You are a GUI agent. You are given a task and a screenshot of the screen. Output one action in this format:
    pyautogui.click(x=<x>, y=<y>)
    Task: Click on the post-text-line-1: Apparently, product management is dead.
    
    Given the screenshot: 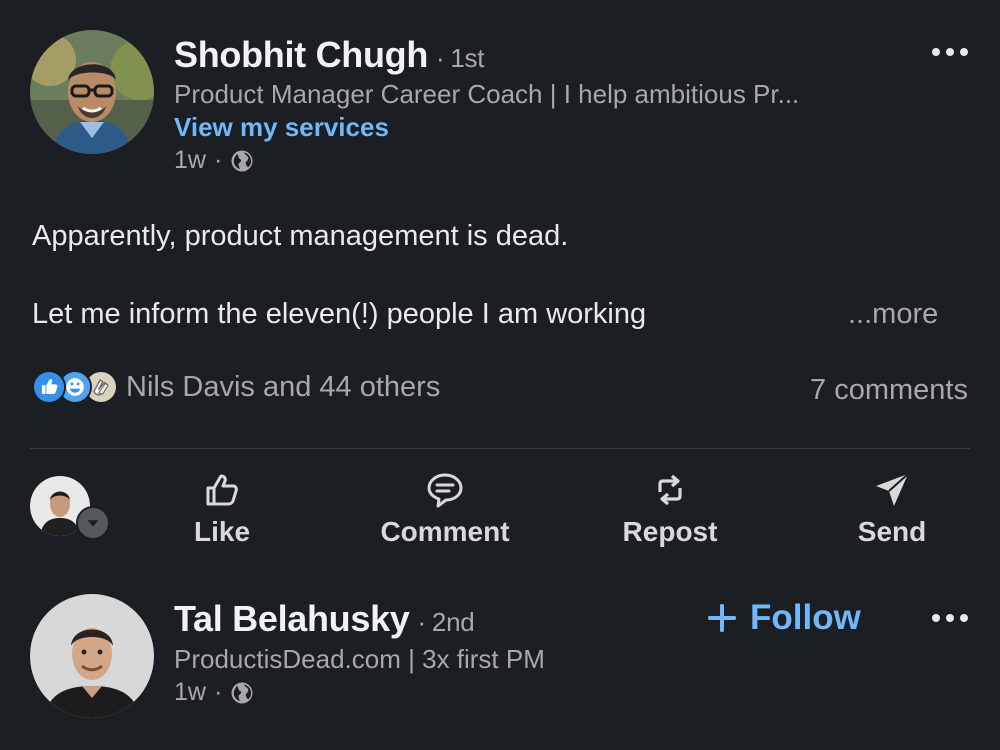 What is the action you would take?
    pyautogui.click(x=300, y=236)
    